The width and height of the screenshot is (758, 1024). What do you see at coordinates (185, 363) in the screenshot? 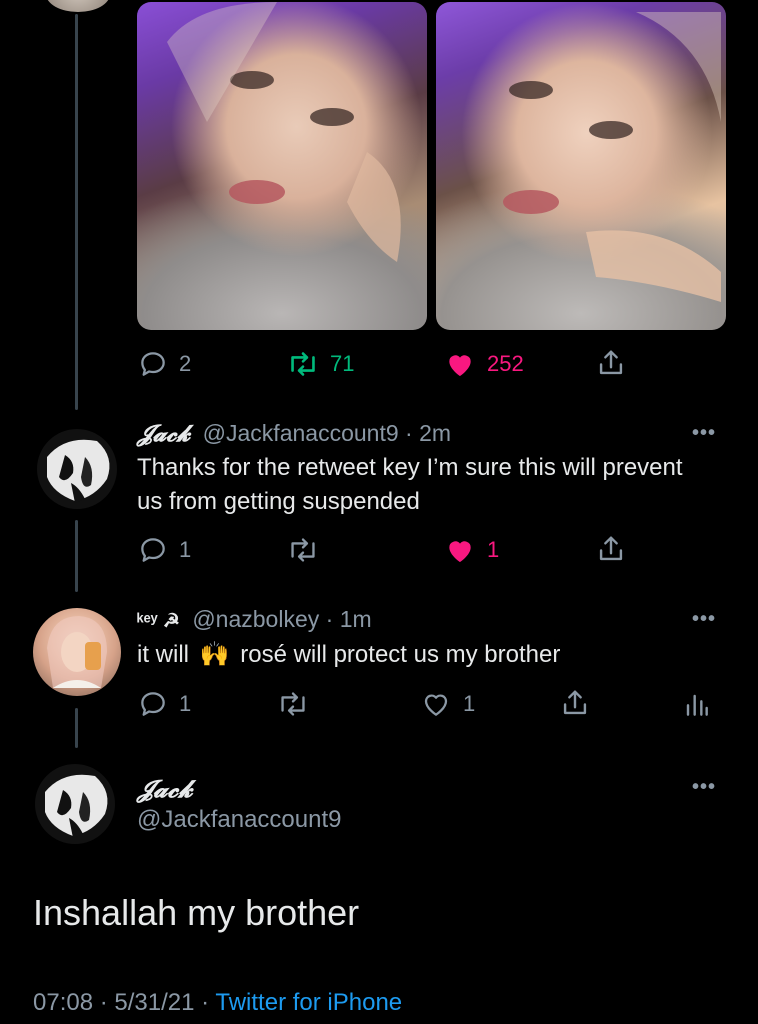
I see `reply-count: 2` at bounding box center [185, 363].